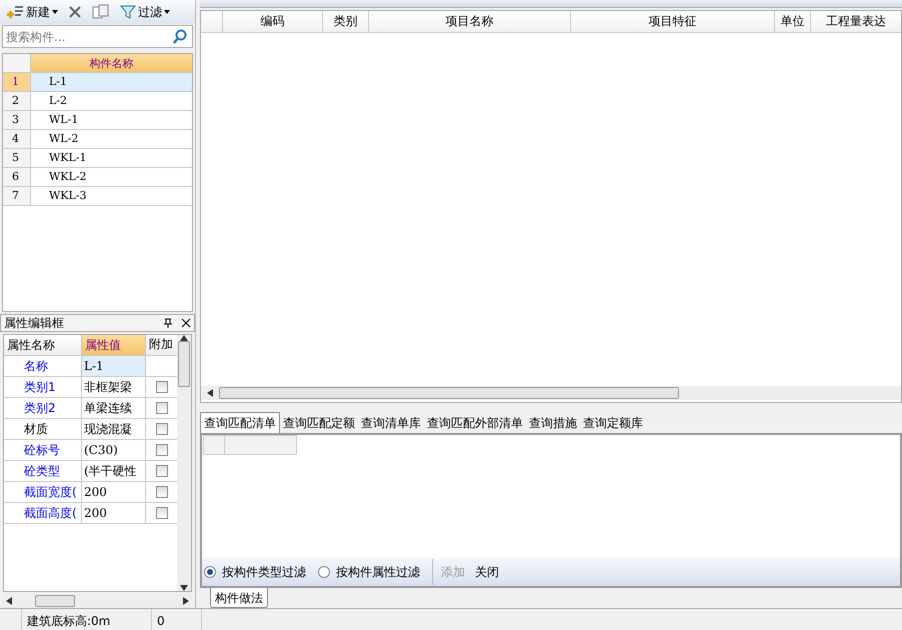  What do you see at coordinates (17, 139) in the screenshot?
I see `row-number: 4` at bounding box center [17, 139].